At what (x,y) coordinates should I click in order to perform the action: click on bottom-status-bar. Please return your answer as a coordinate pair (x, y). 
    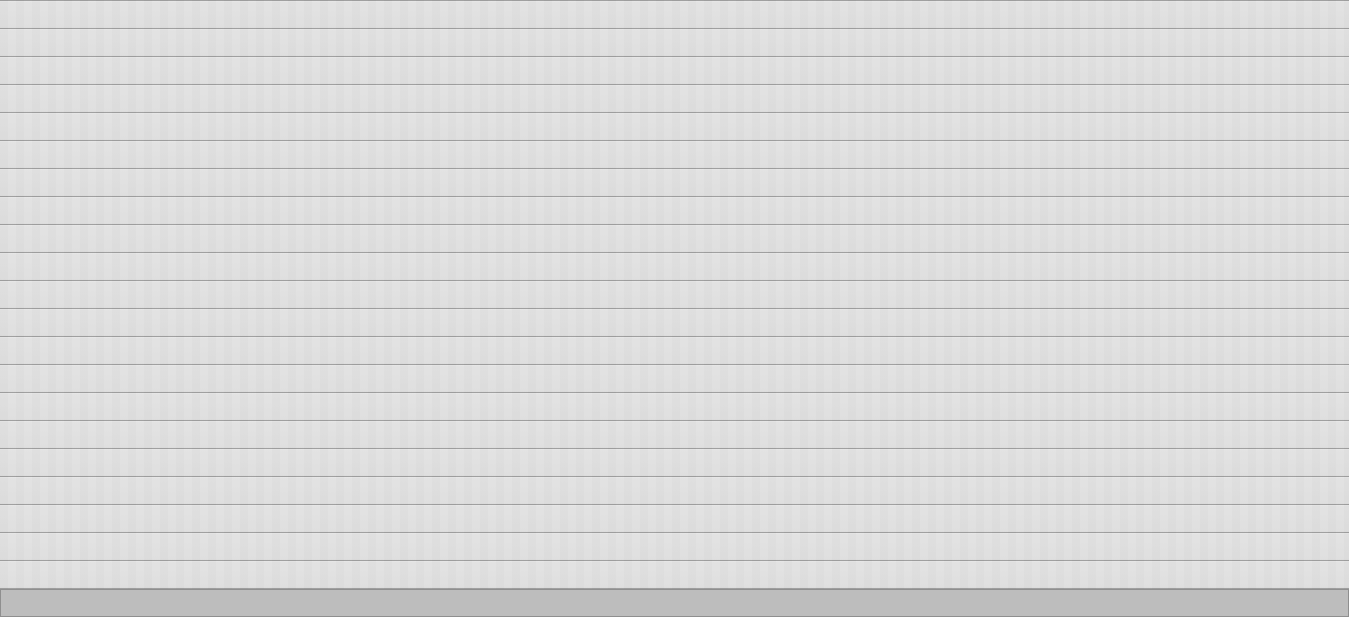
    Looking at the image, I should click on (674, 603).